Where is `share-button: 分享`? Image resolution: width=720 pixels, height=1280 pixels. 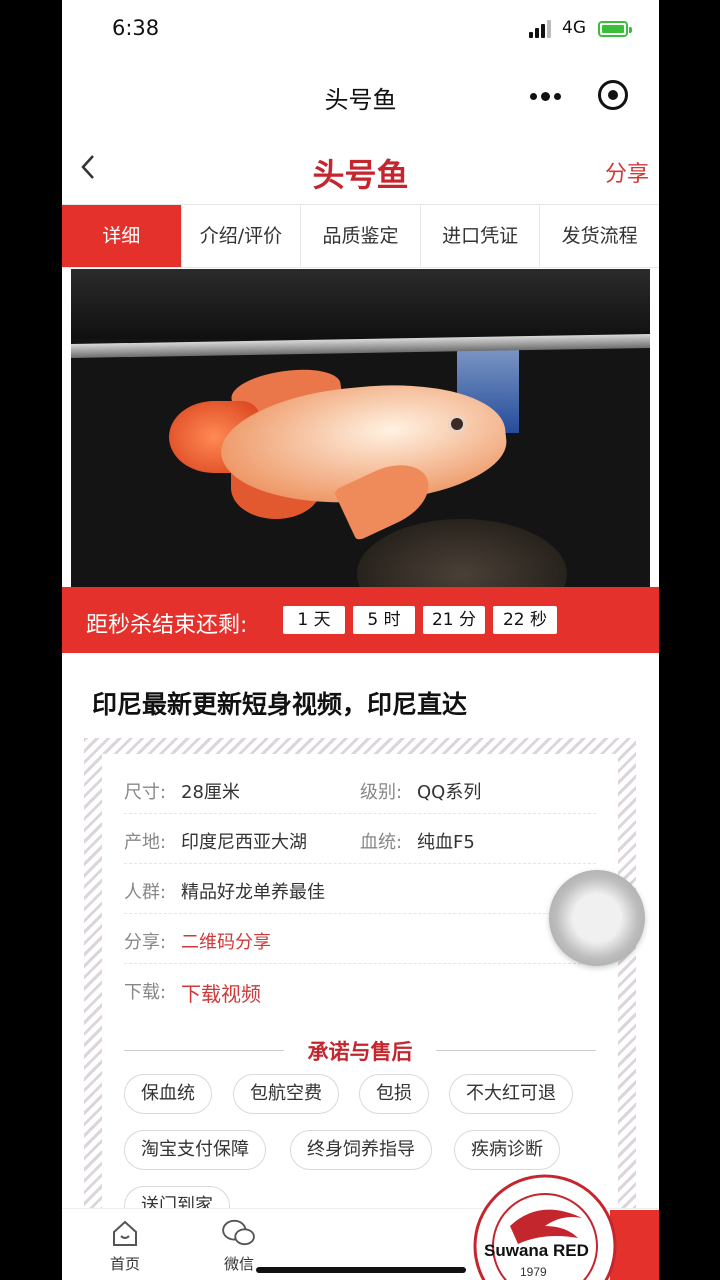
share-button: 分享 is located at coordinates (627, 172).